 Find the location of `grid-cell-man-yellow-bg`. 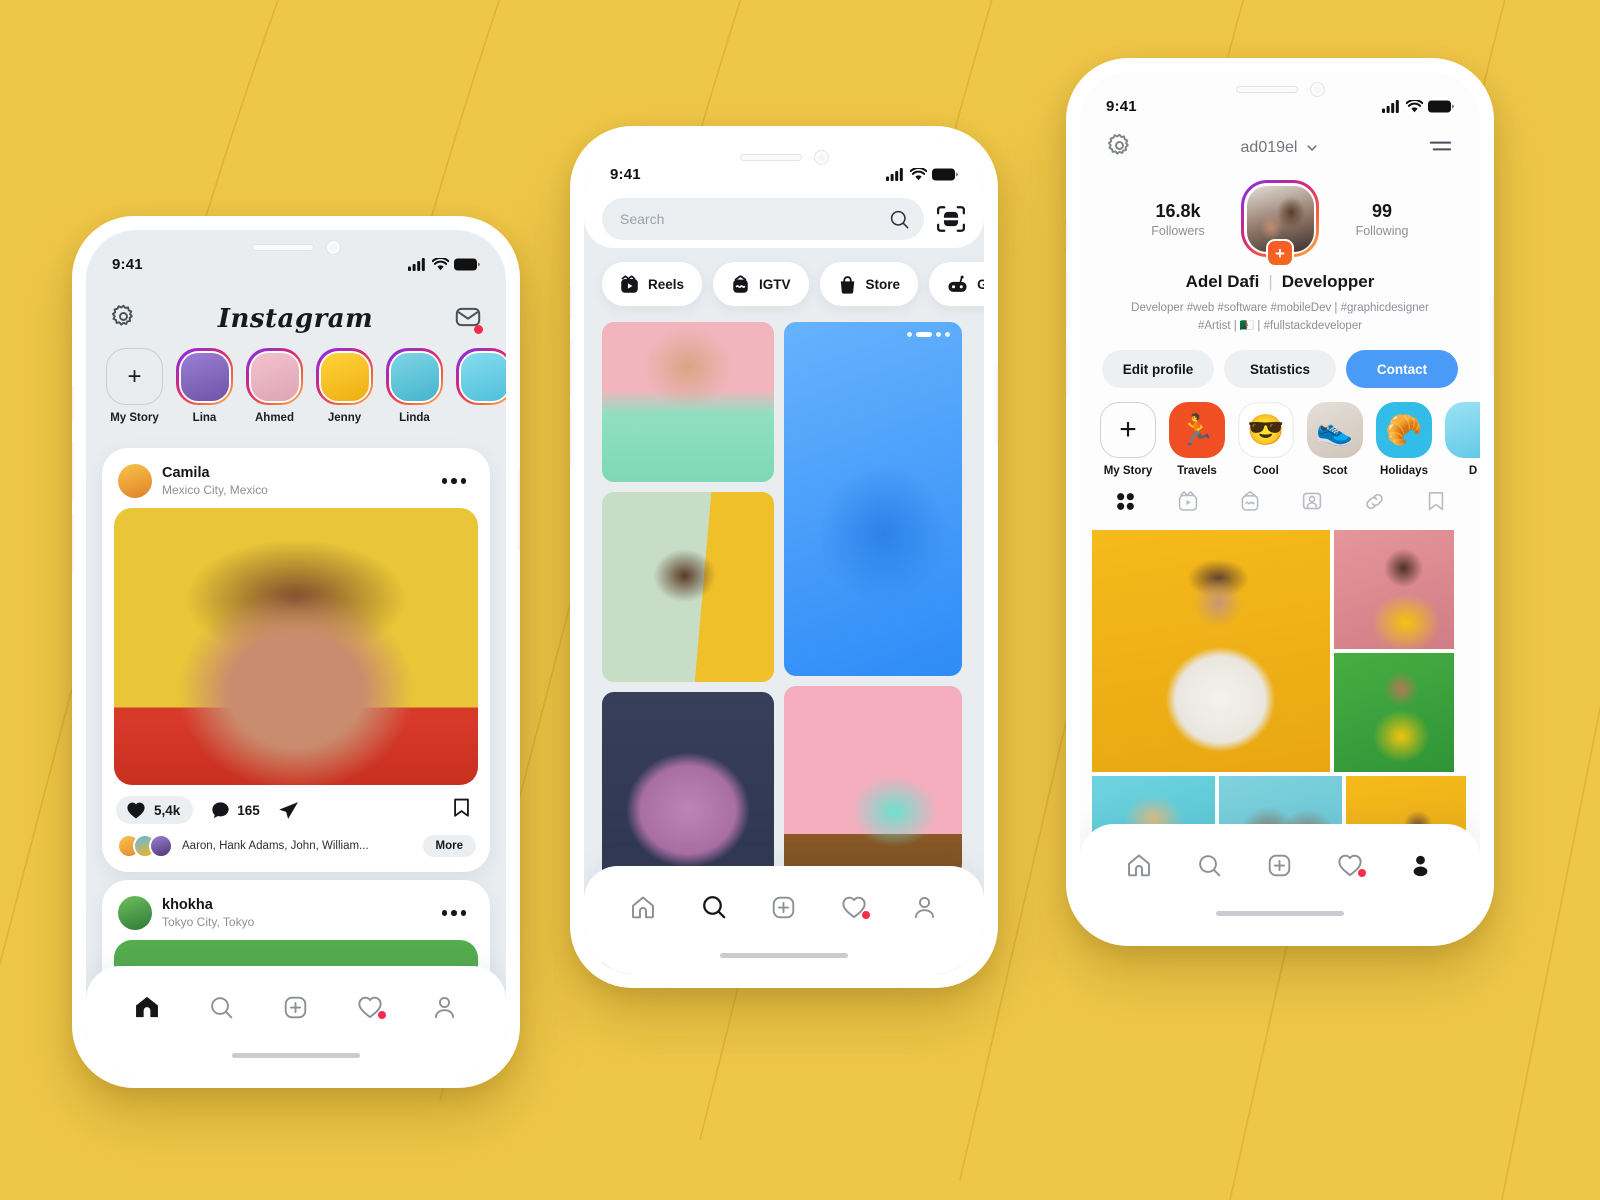

grid-cell-man-yellow-bg is located at coordinates (1211, 651).